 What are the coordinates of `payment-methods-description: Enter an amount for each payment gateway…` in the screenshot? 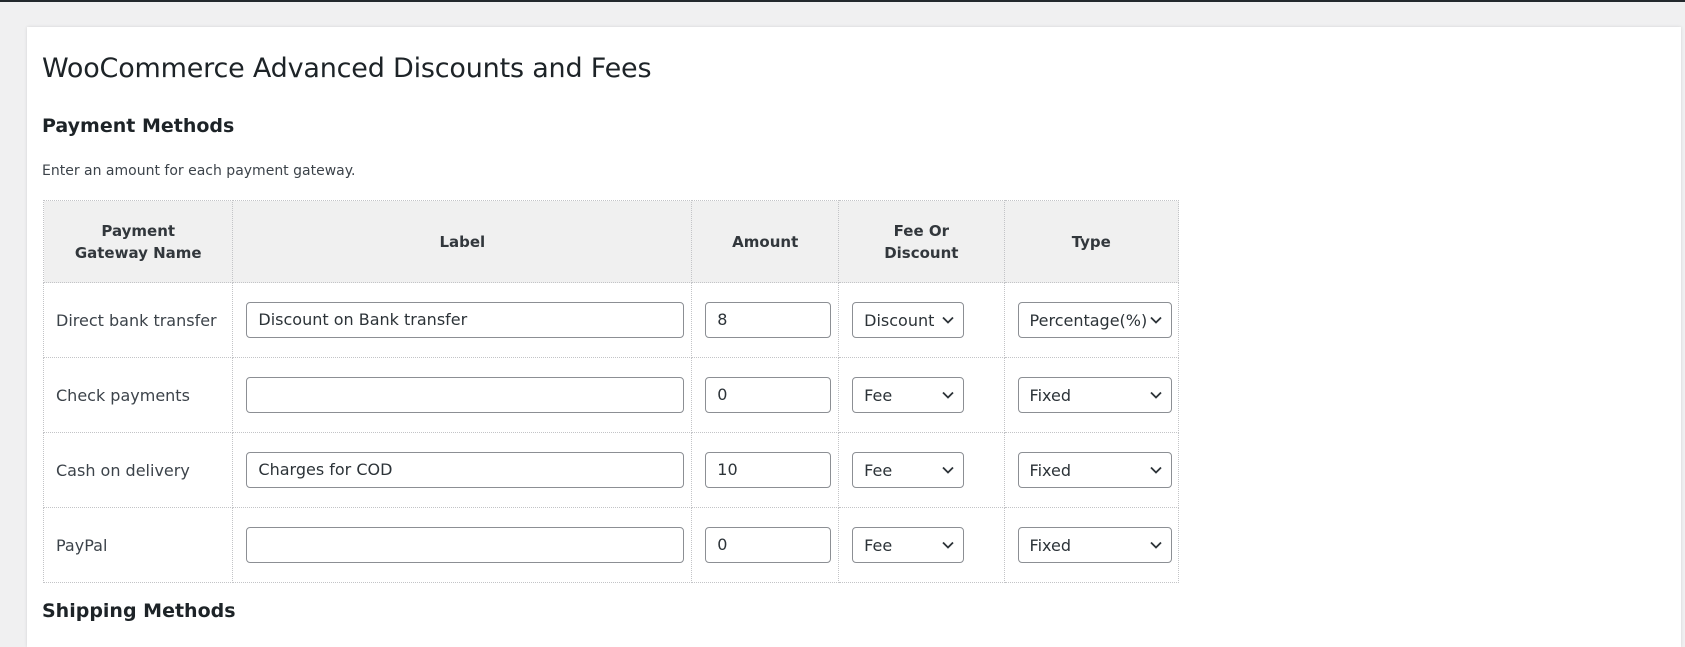 It's located at (199, 171).